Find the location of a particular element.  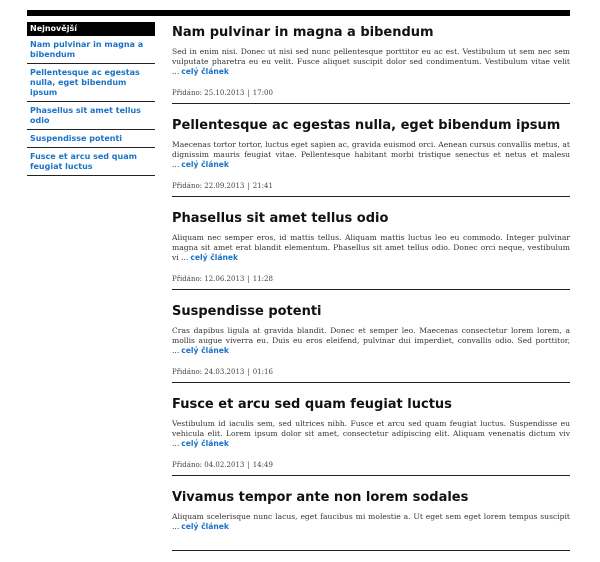

sidebar-item: Fusce et arcu sed quam feugiat luctus is located at coordinates (91, 162).